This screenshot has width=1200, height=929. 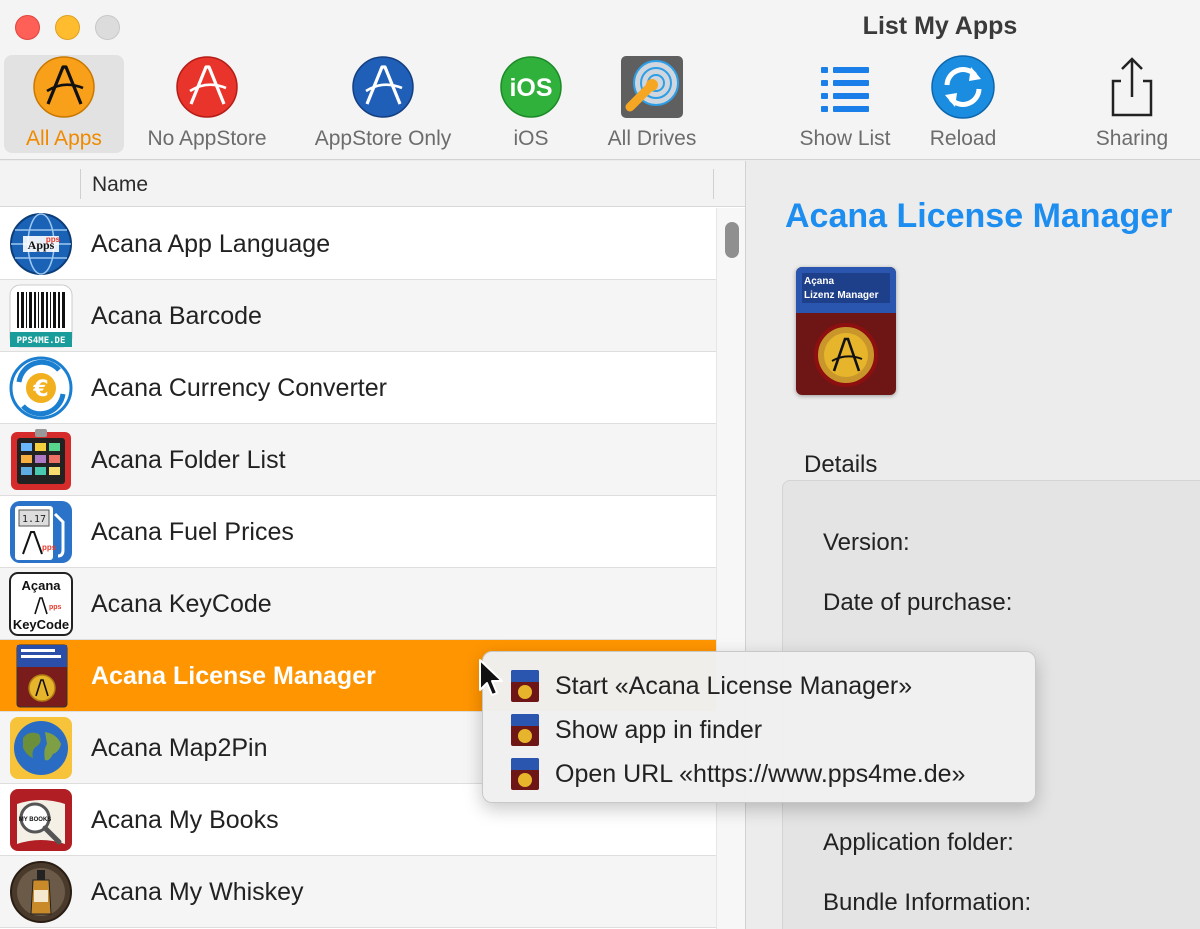 I want to click on app-name: Acana App Language, so click(x=211, y=244).